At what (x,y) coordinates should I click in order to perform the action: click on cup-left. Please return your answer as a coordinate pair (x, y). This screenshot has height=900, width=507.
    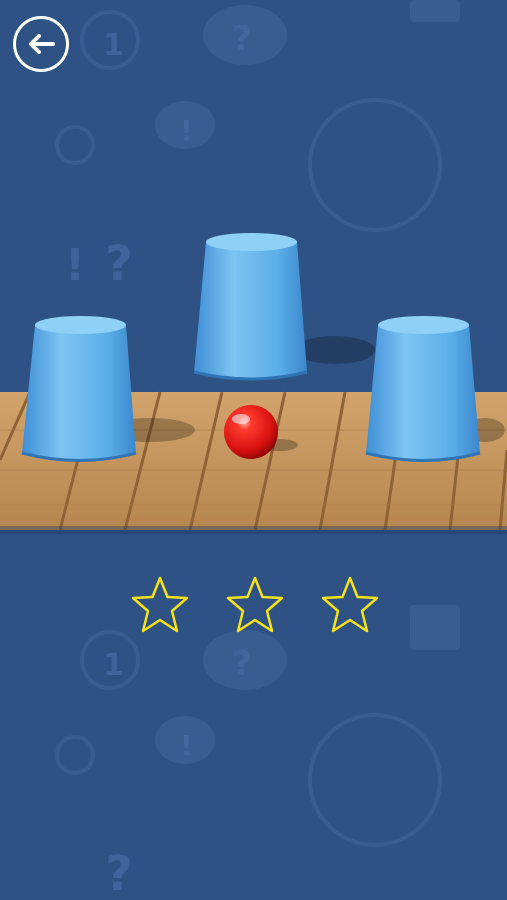
    Looking at the image, I should click on (79, 389).